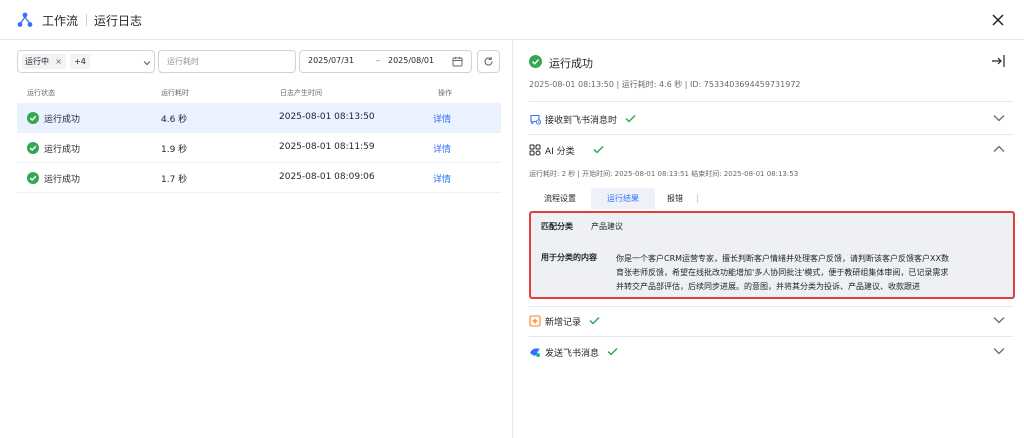 Image resolution: width=1024 pixels, height=438 pixels. I want to click on title-divider, so click(86, 20).